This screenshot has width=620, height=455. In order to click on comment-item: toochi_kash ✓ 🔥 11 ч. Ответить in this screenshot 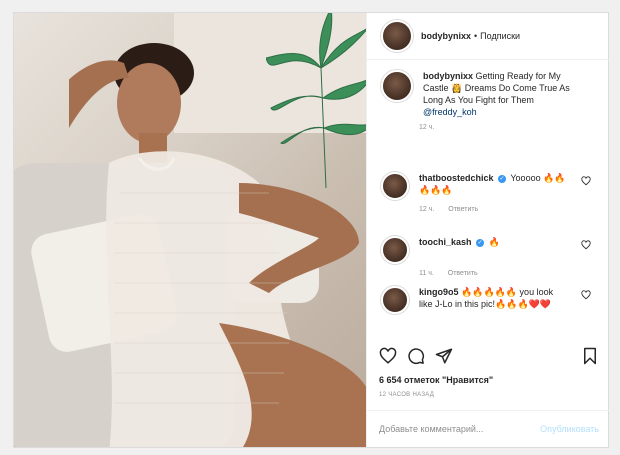, I will do `click(491, 256)`.